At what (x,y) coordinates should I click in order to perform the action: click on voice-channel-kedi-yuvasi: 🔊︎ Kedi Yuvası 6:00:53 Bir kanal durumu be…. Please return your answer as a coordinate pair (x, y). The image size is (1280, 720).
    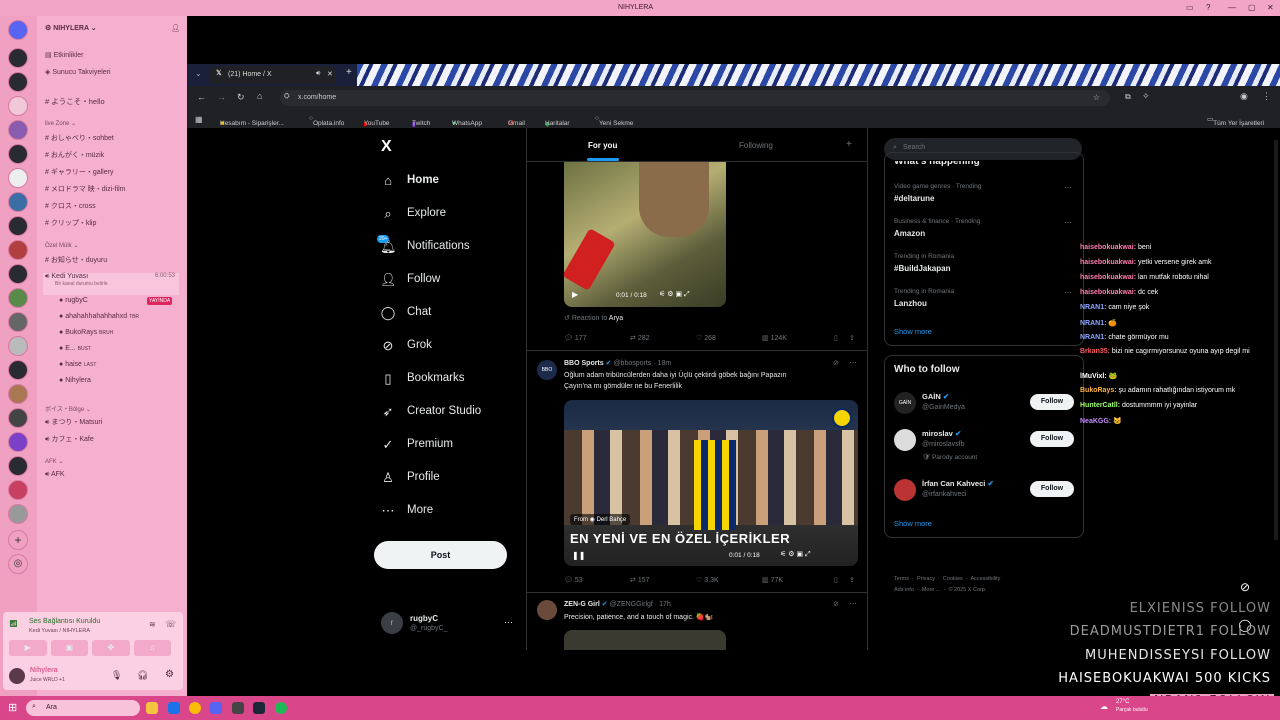
    Looking at the image, I should click on (111, 284).